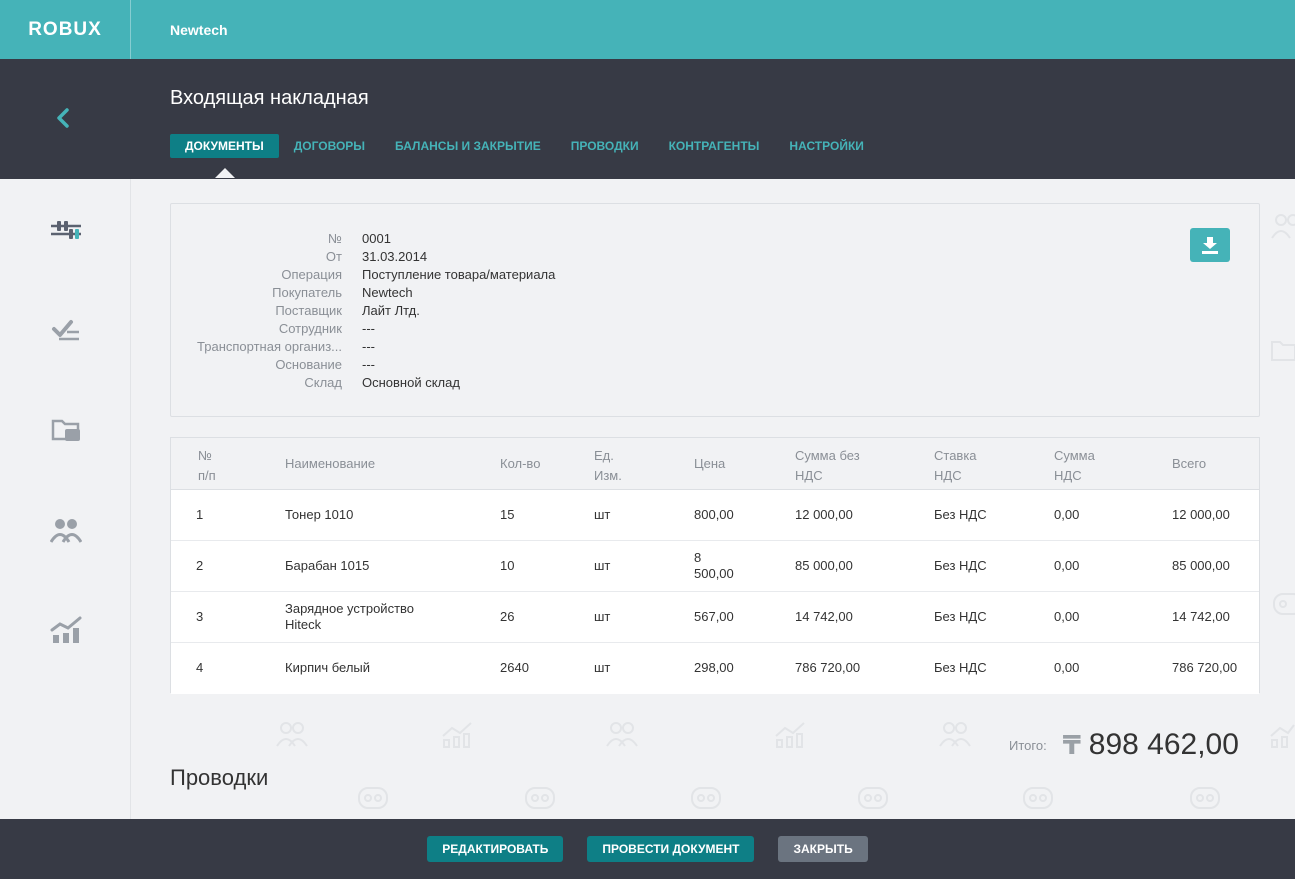 Image resolution: width=1295 pixels, height=879 pixels. I want to click on cell-num: 3, so click(200, 616).